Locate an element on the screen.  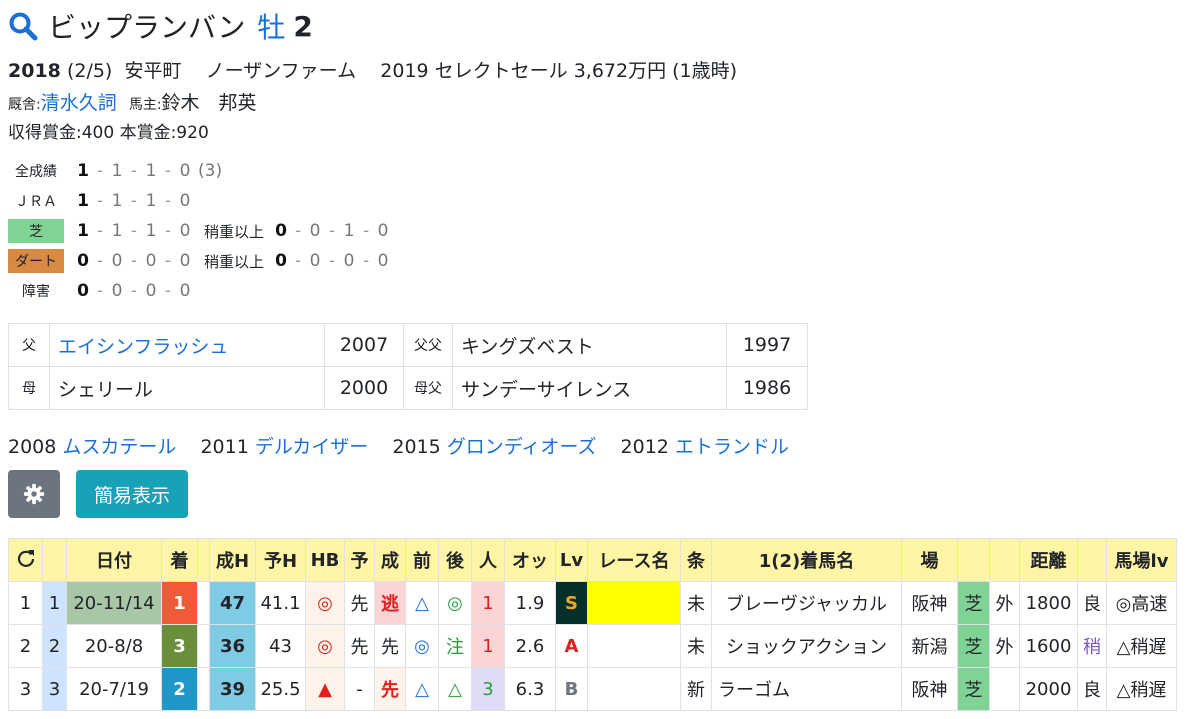
sibling-year: 2012 is located at coordinates (644, 447).